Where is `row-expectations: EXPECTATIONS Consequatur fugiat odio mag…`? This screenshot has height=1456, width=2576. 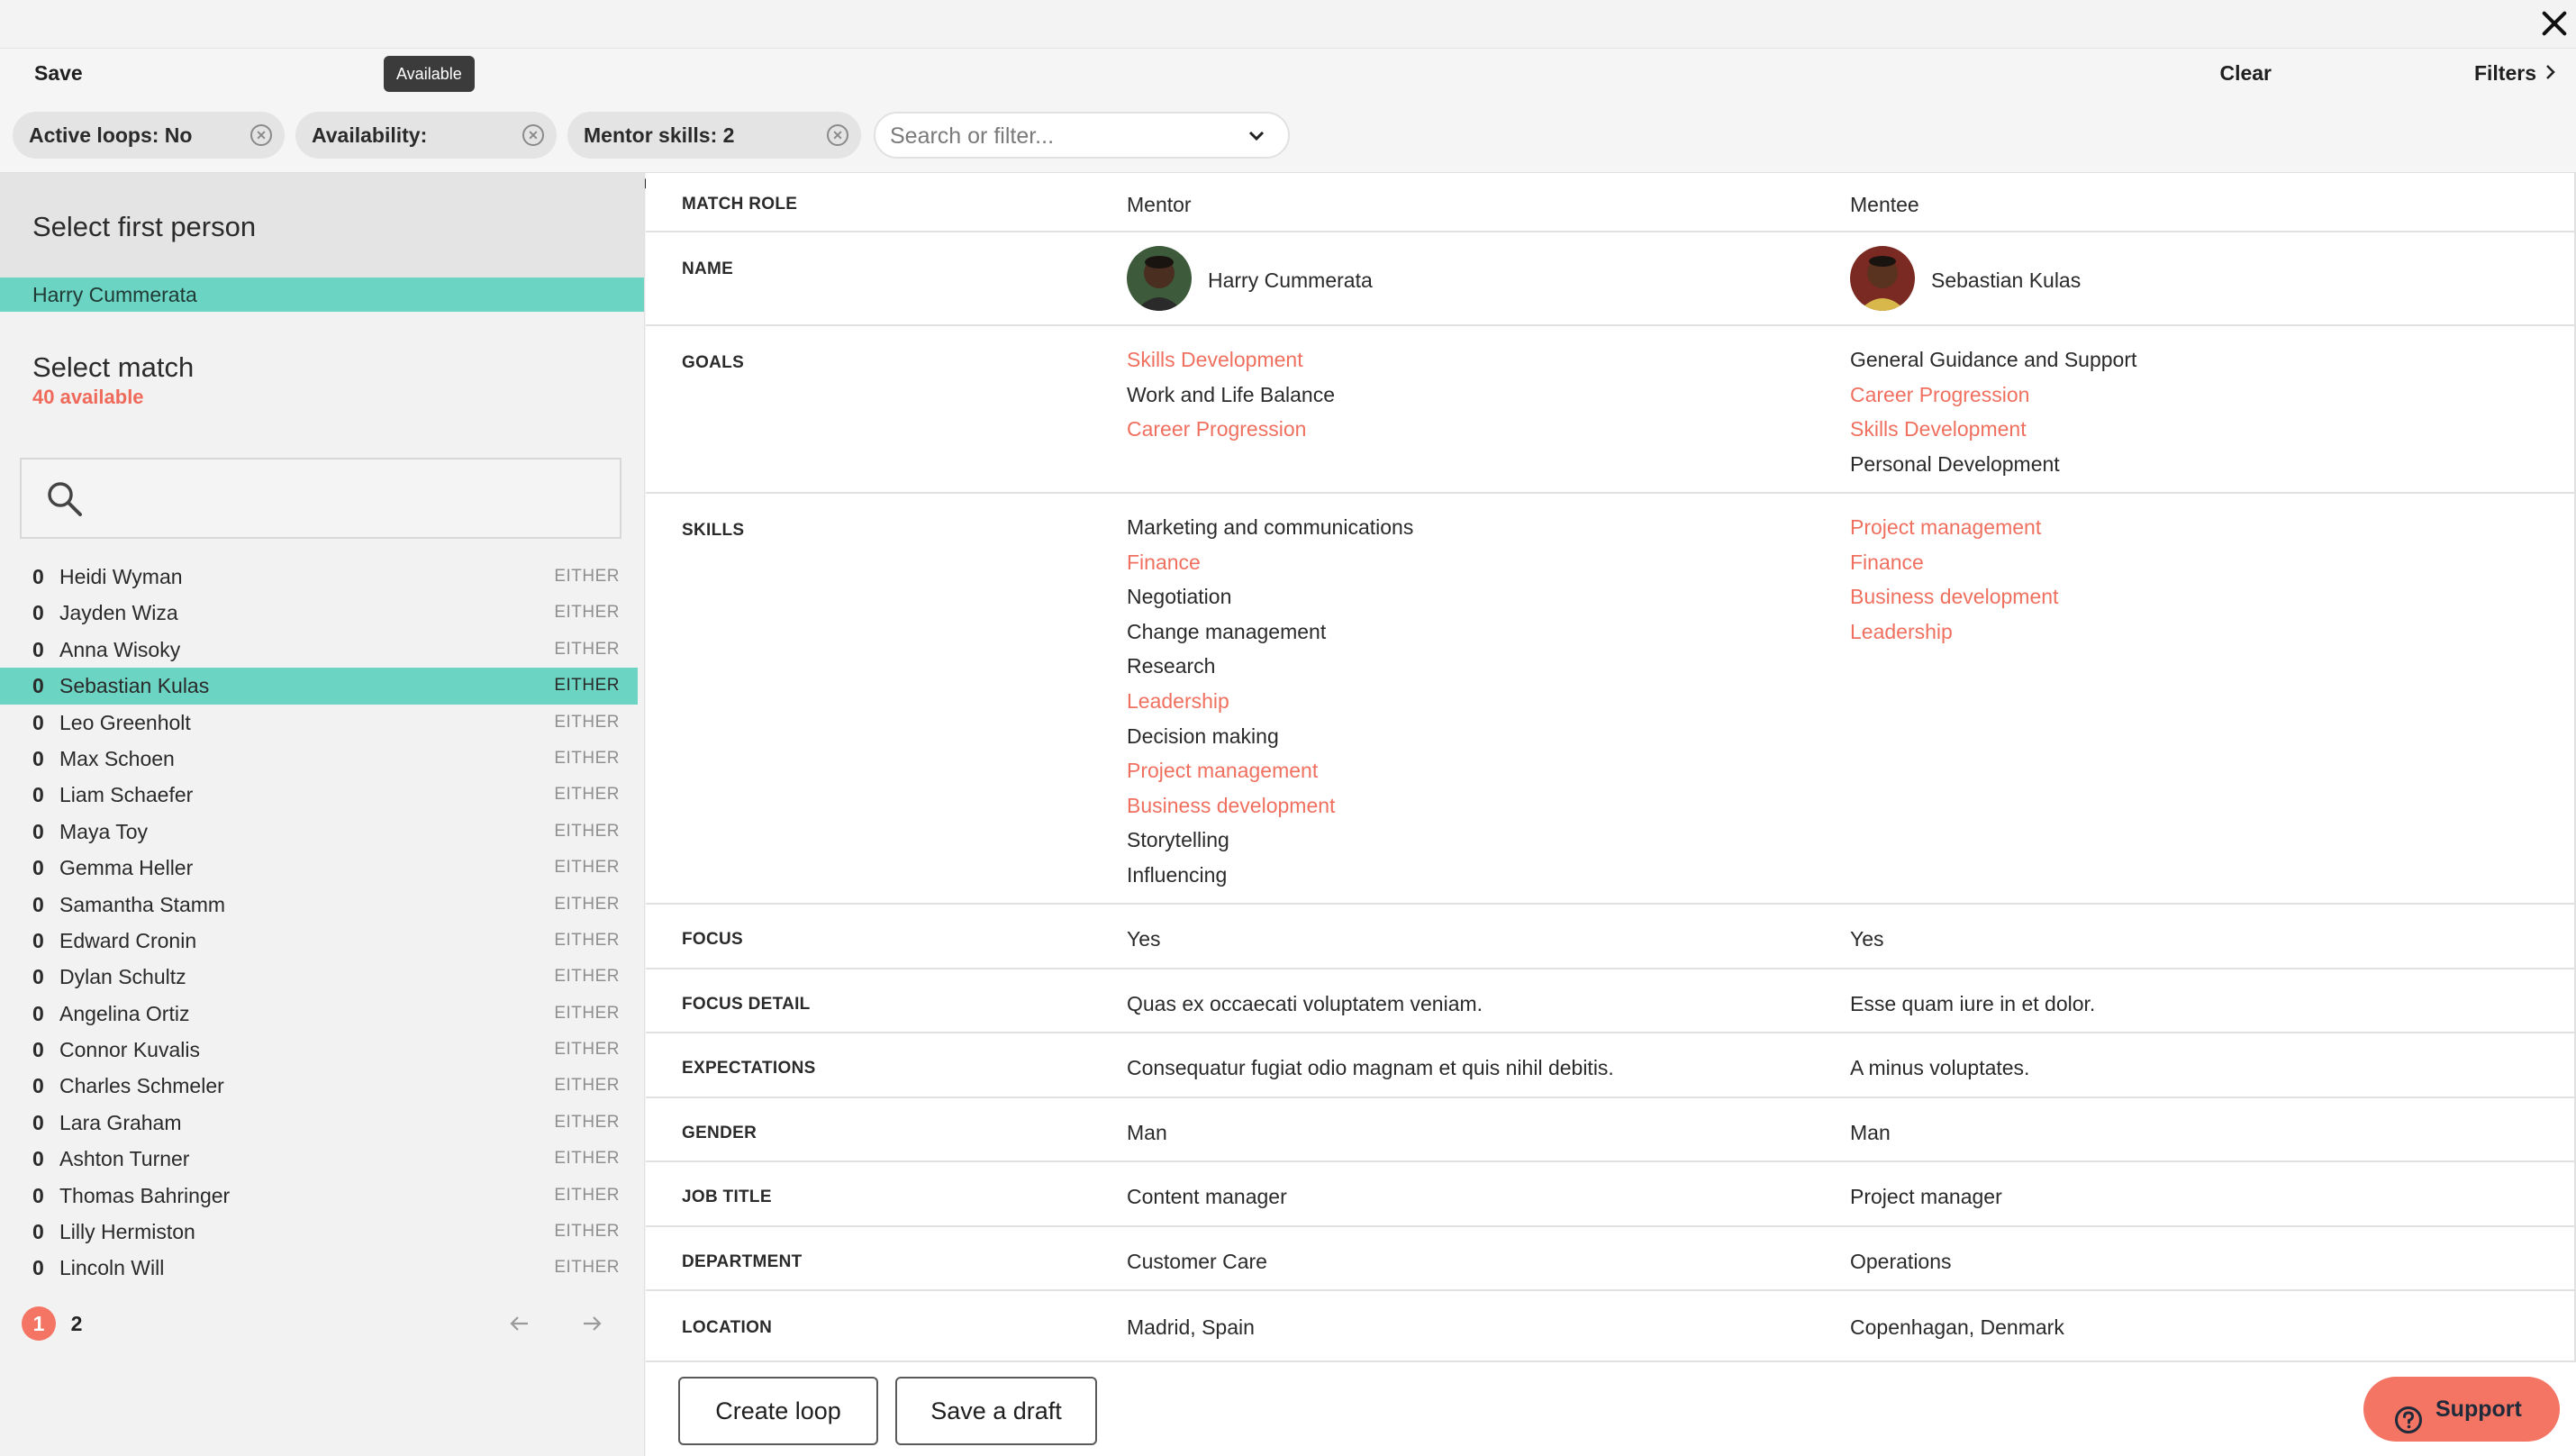 row-expectations: EXPECTATIONS Consequatur fugiat odio mag… is located at coordinates (1611, 1065).